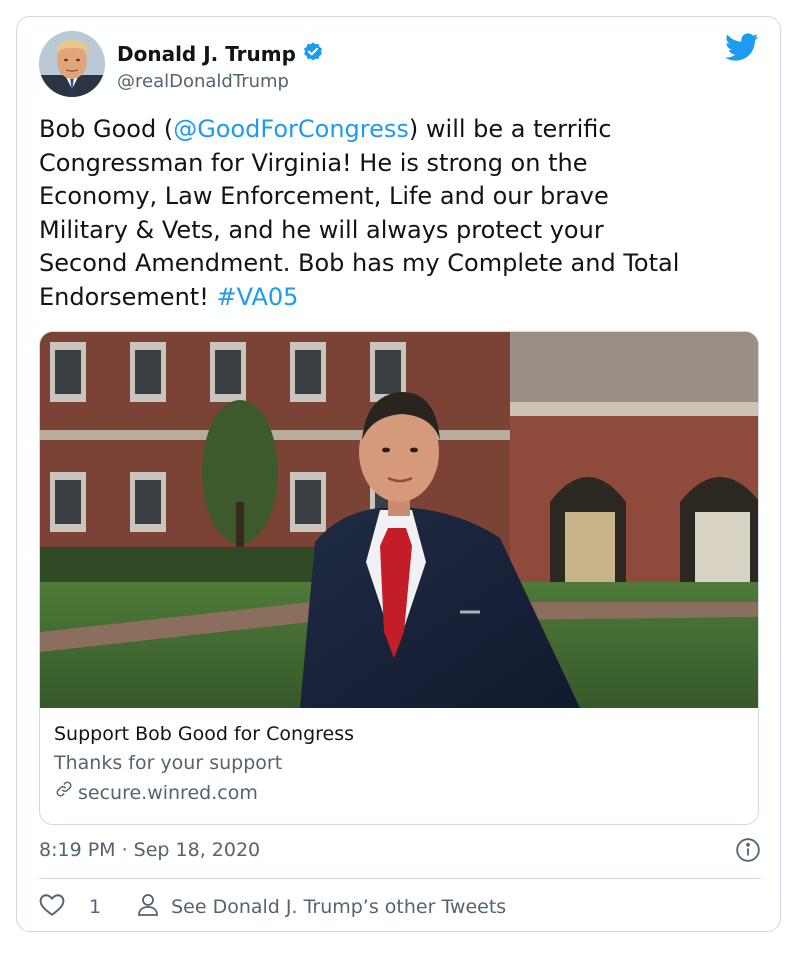 Image resolution: width=799 pixels, height=955 pixels. I want to click on see-other-tweets-link: See Donald J. Trump’s other Tweets, so click(321, 907).